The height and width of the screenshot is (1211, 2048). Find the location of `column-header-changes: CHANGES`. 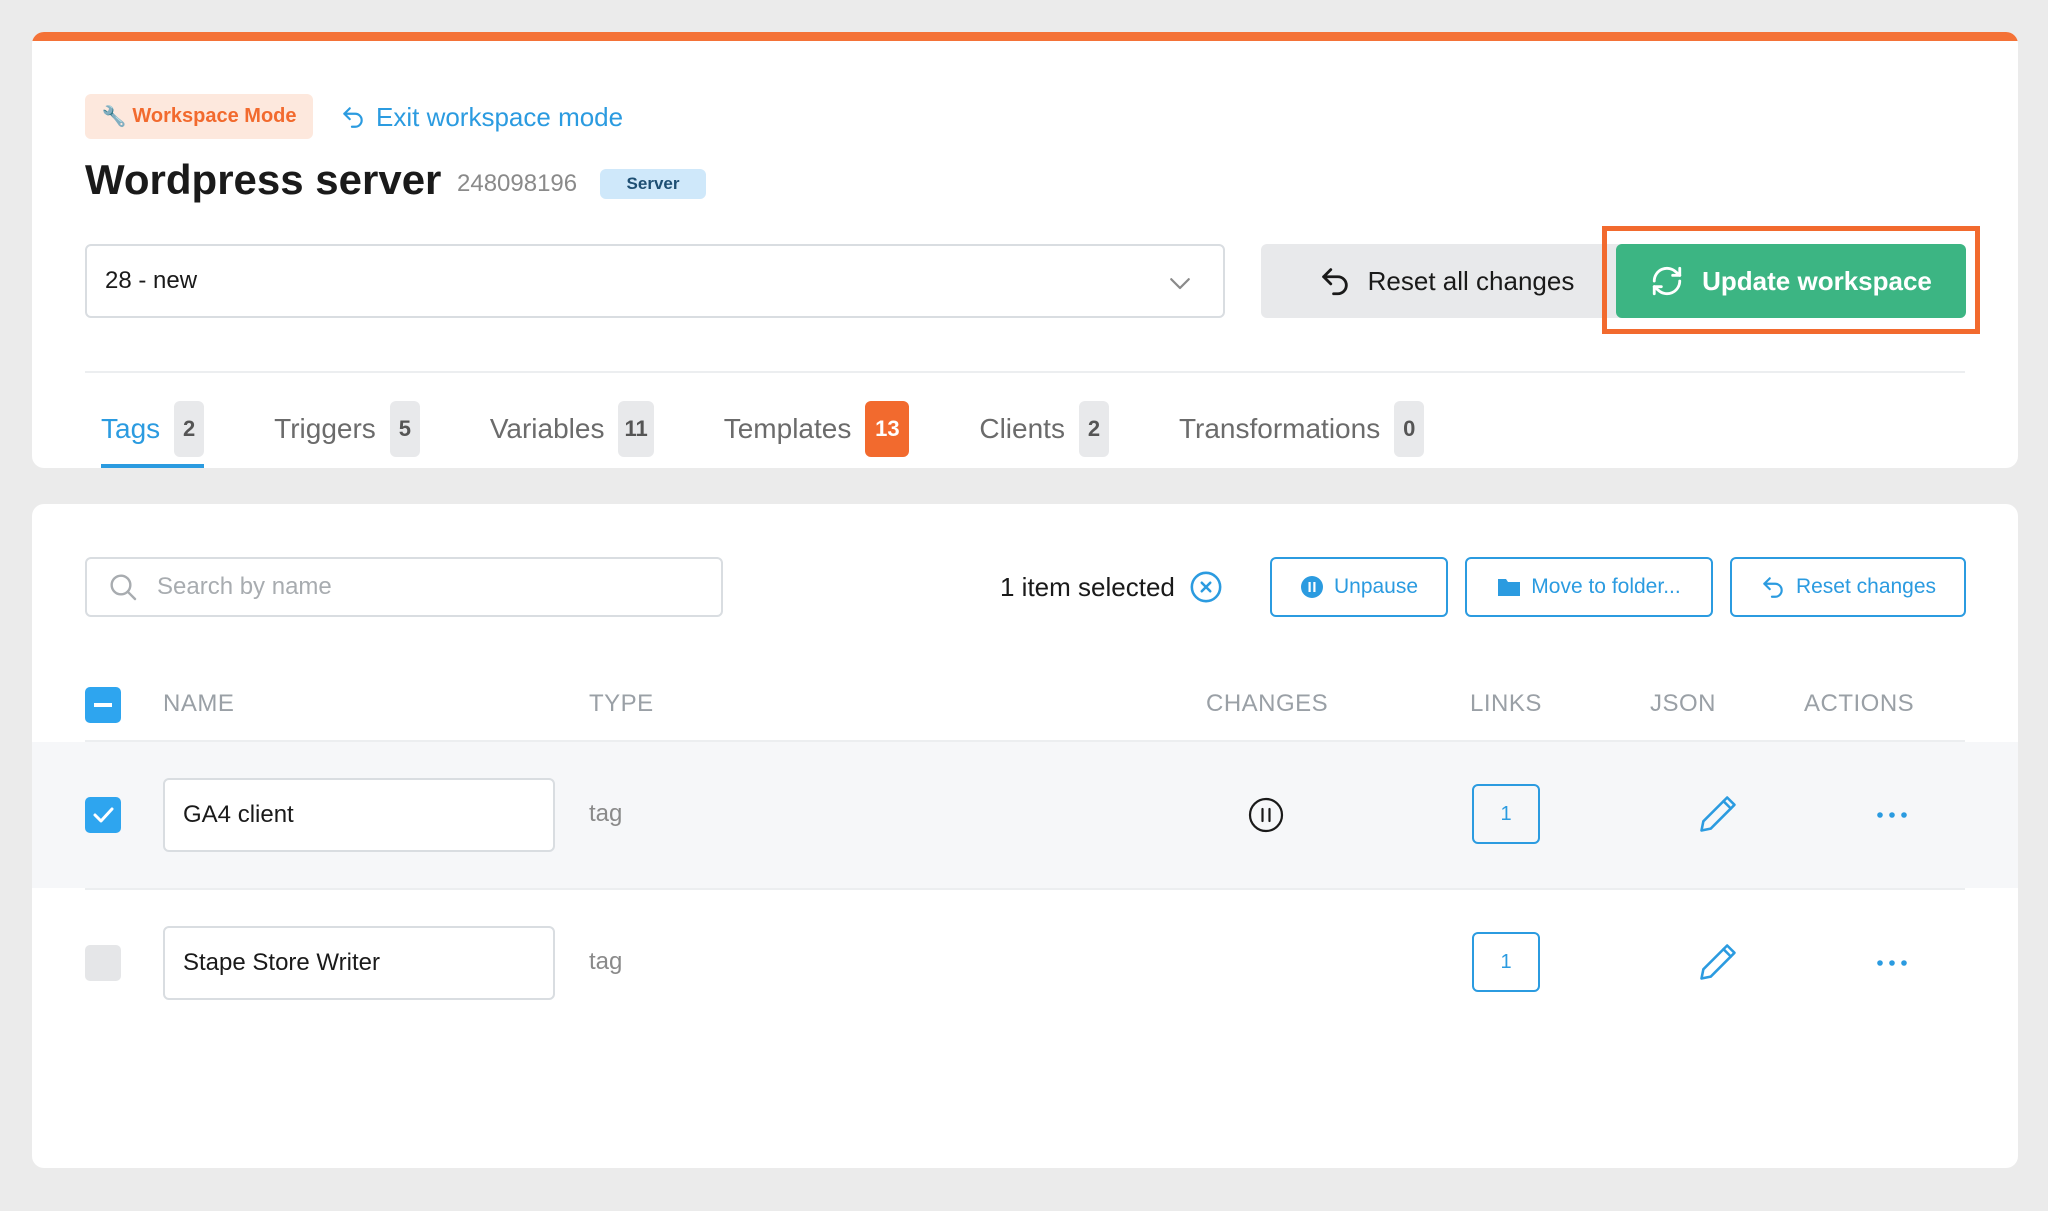

column-header-changes: CHANGES is located at coordinates (1267, 703).